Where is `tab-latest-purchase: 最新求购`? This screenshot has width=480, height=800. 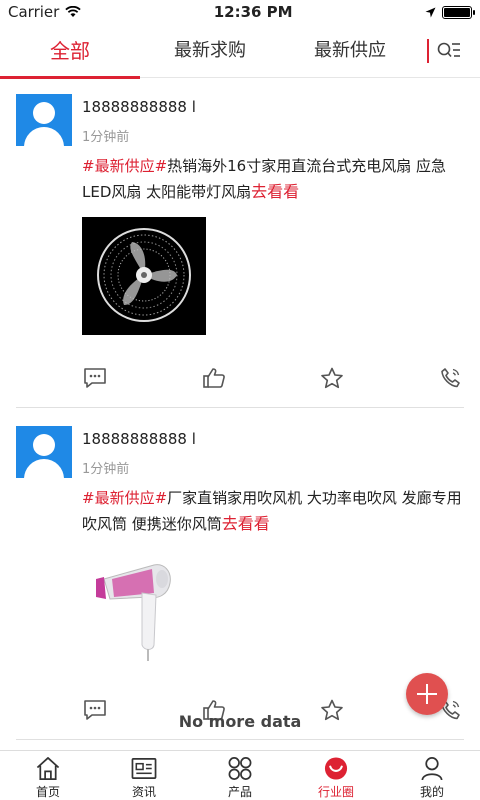
tab-latest-purchase: 最新求购 is located at coordinates (210, 51).